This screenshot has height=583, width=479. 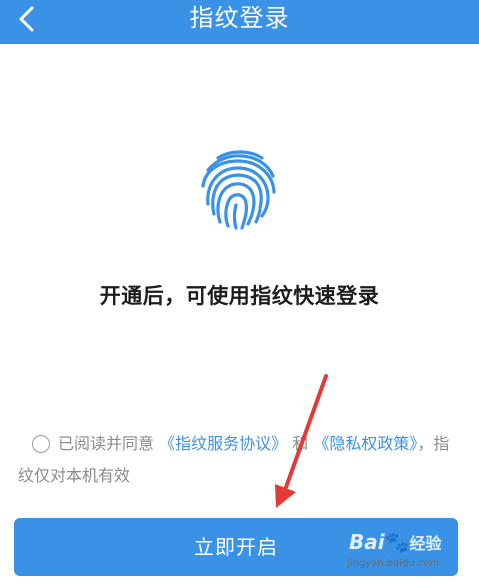 What do you see at coordinates (223, 443) in the screenshot?
I see `service-agreement-link: 《指纹服务协议》` at bounding box center [223, 443].